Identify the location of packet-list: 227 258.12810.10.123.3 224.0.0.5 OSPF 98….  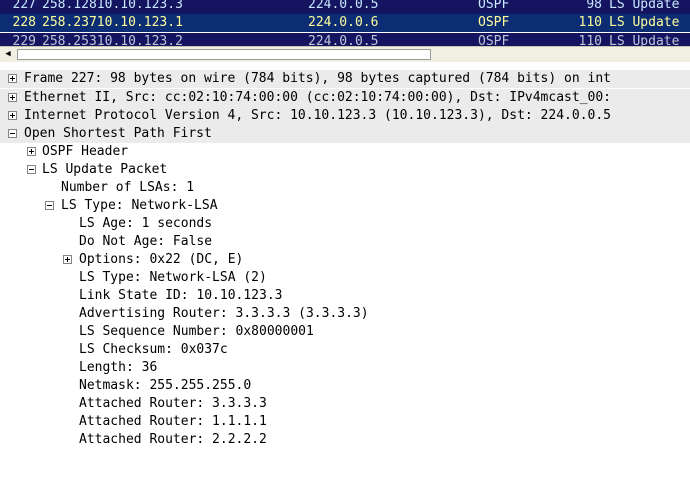
(345, 23).